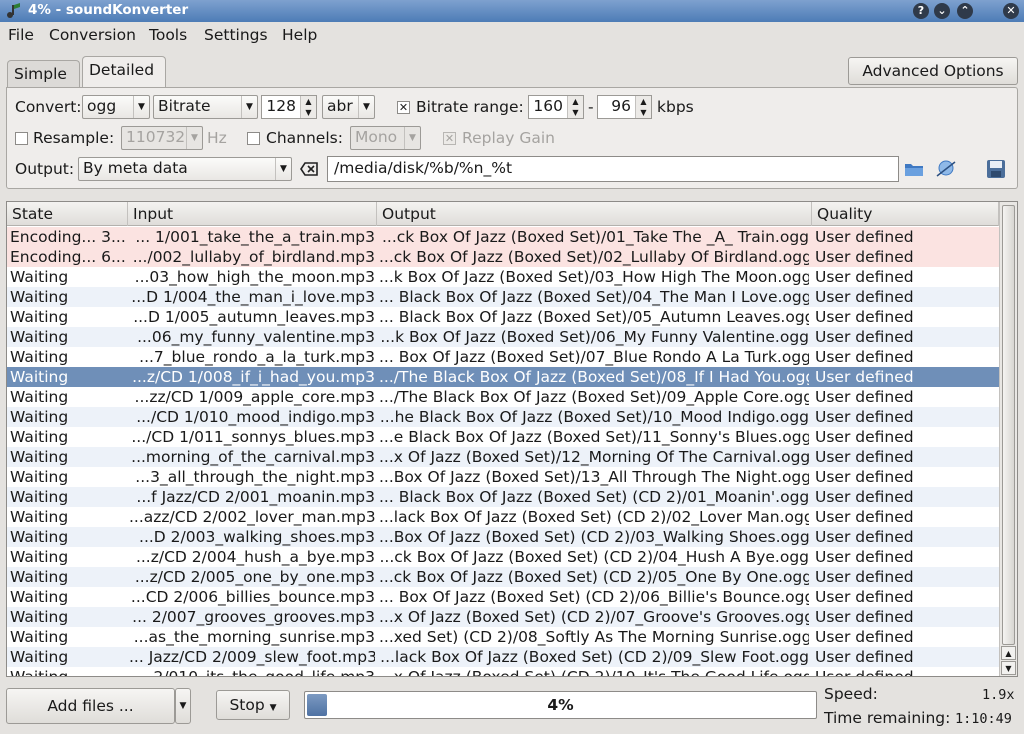 The width and height of the screenshot is (1024, 734). I want to click on resample-checkbox, so click(21, 138).